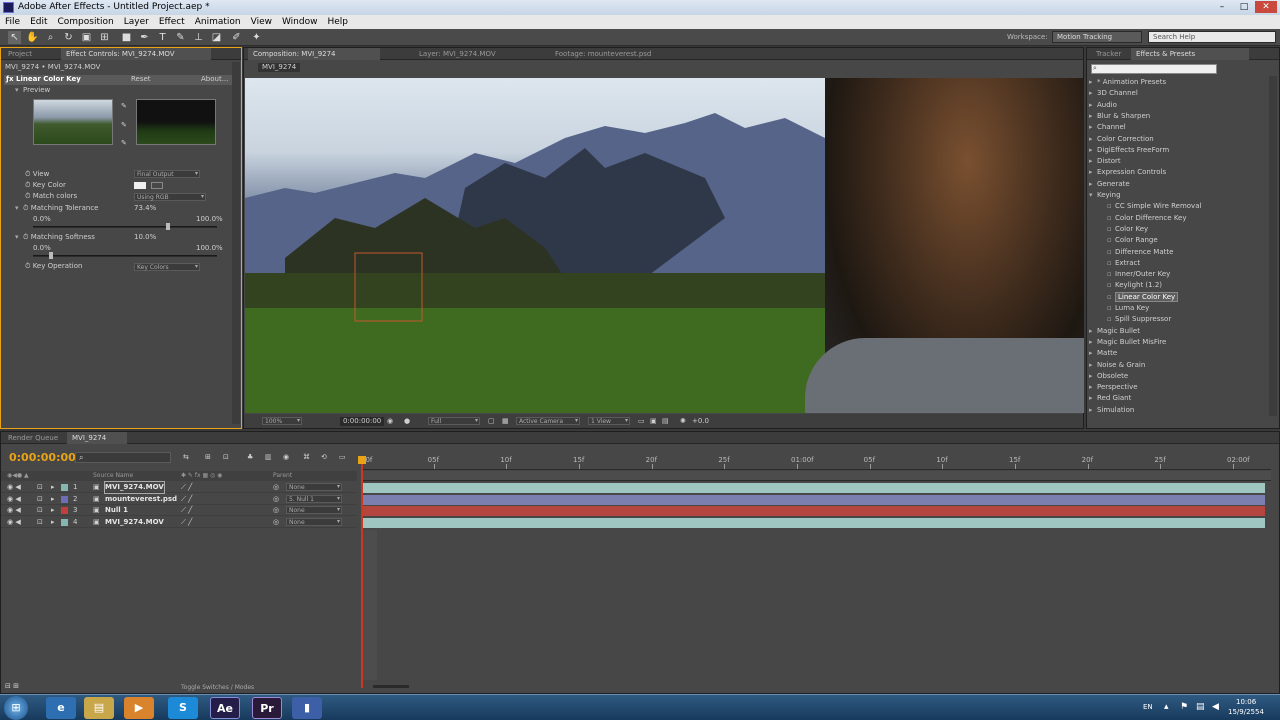  I want to click on effects-scrollbar, so click(1273, 246).